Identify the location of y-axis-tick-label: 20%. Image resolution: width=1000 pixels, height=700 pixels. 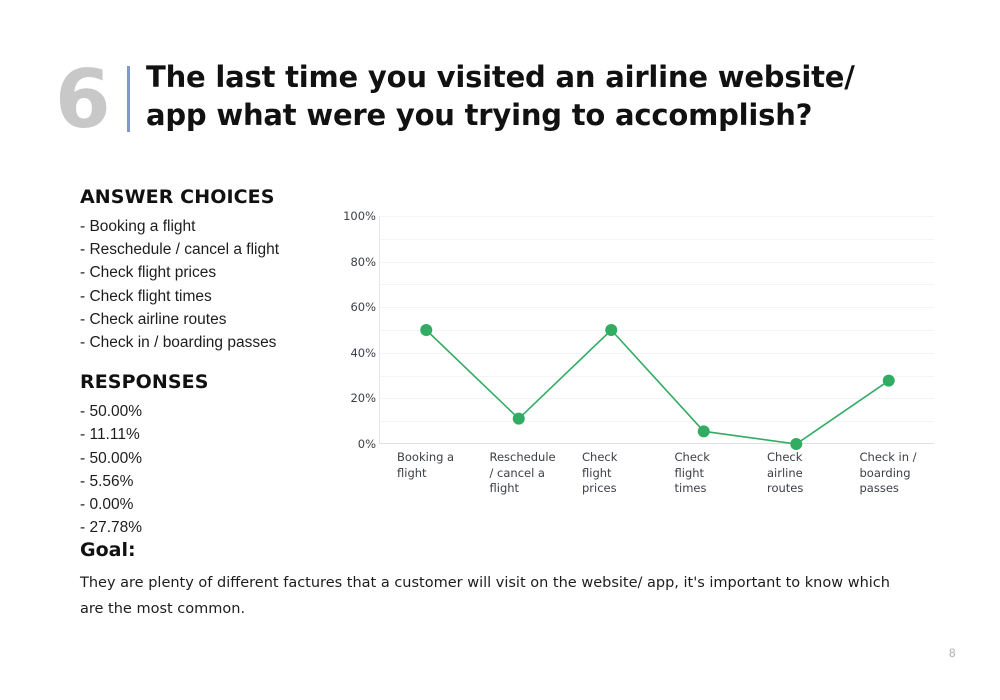
(363, 398).